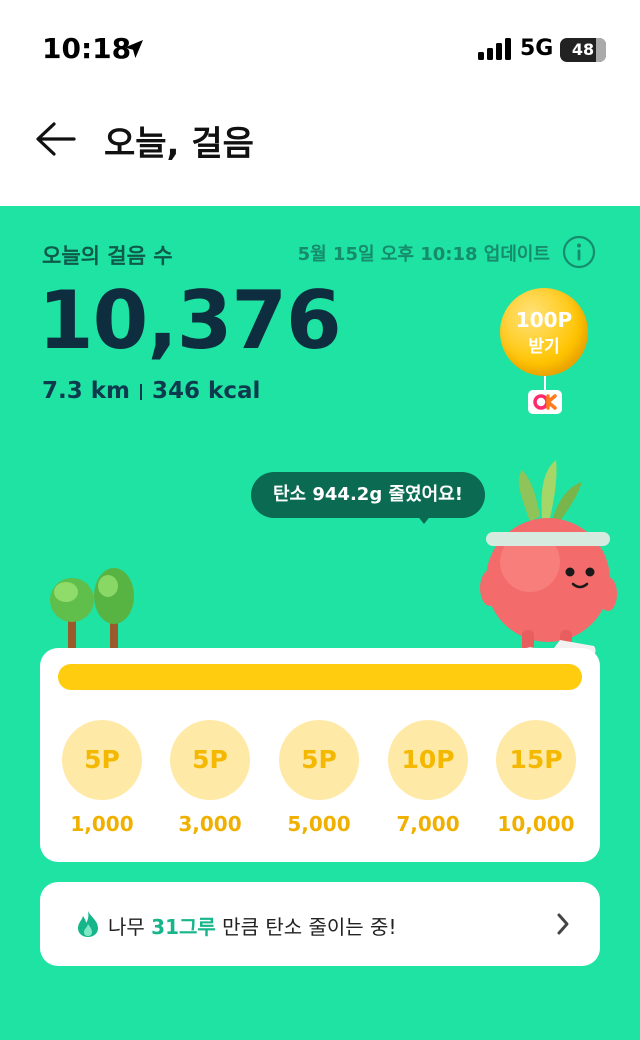 This screenshot has width=640, height=1040. Describe the element at coordinates (130, 927) in the screenshot. I see `tree-banner-prefix: 나무` at that location.